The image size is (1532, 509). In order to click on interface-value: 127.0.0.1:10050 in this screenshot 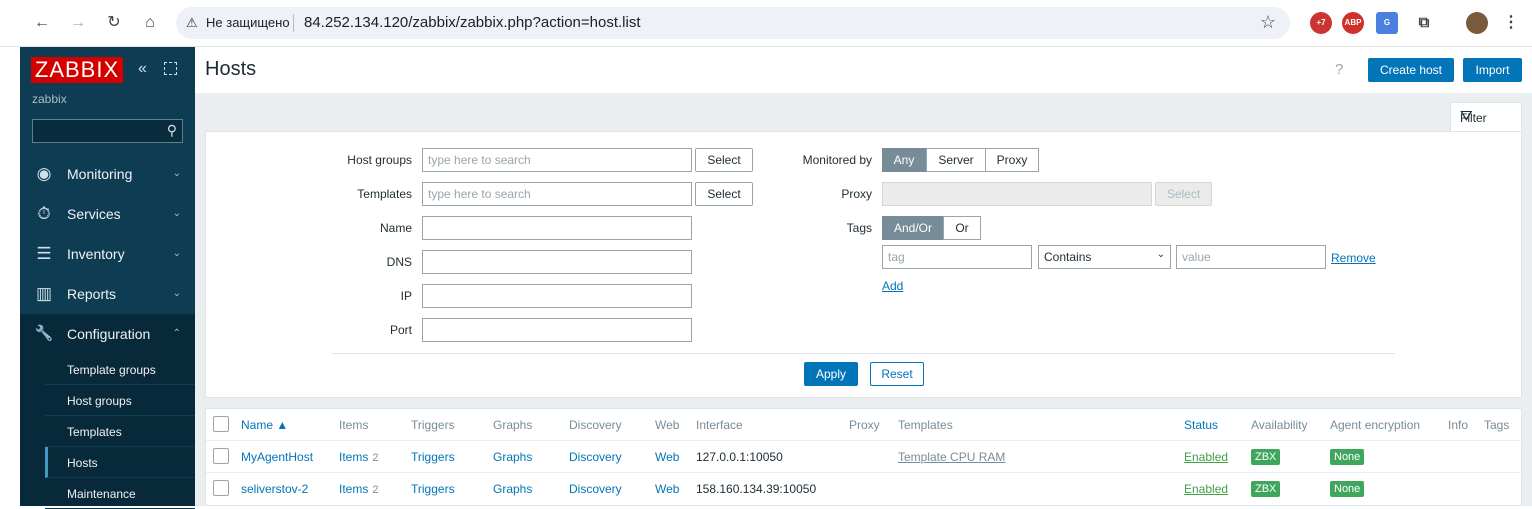, I will do `click(739, 457)`.